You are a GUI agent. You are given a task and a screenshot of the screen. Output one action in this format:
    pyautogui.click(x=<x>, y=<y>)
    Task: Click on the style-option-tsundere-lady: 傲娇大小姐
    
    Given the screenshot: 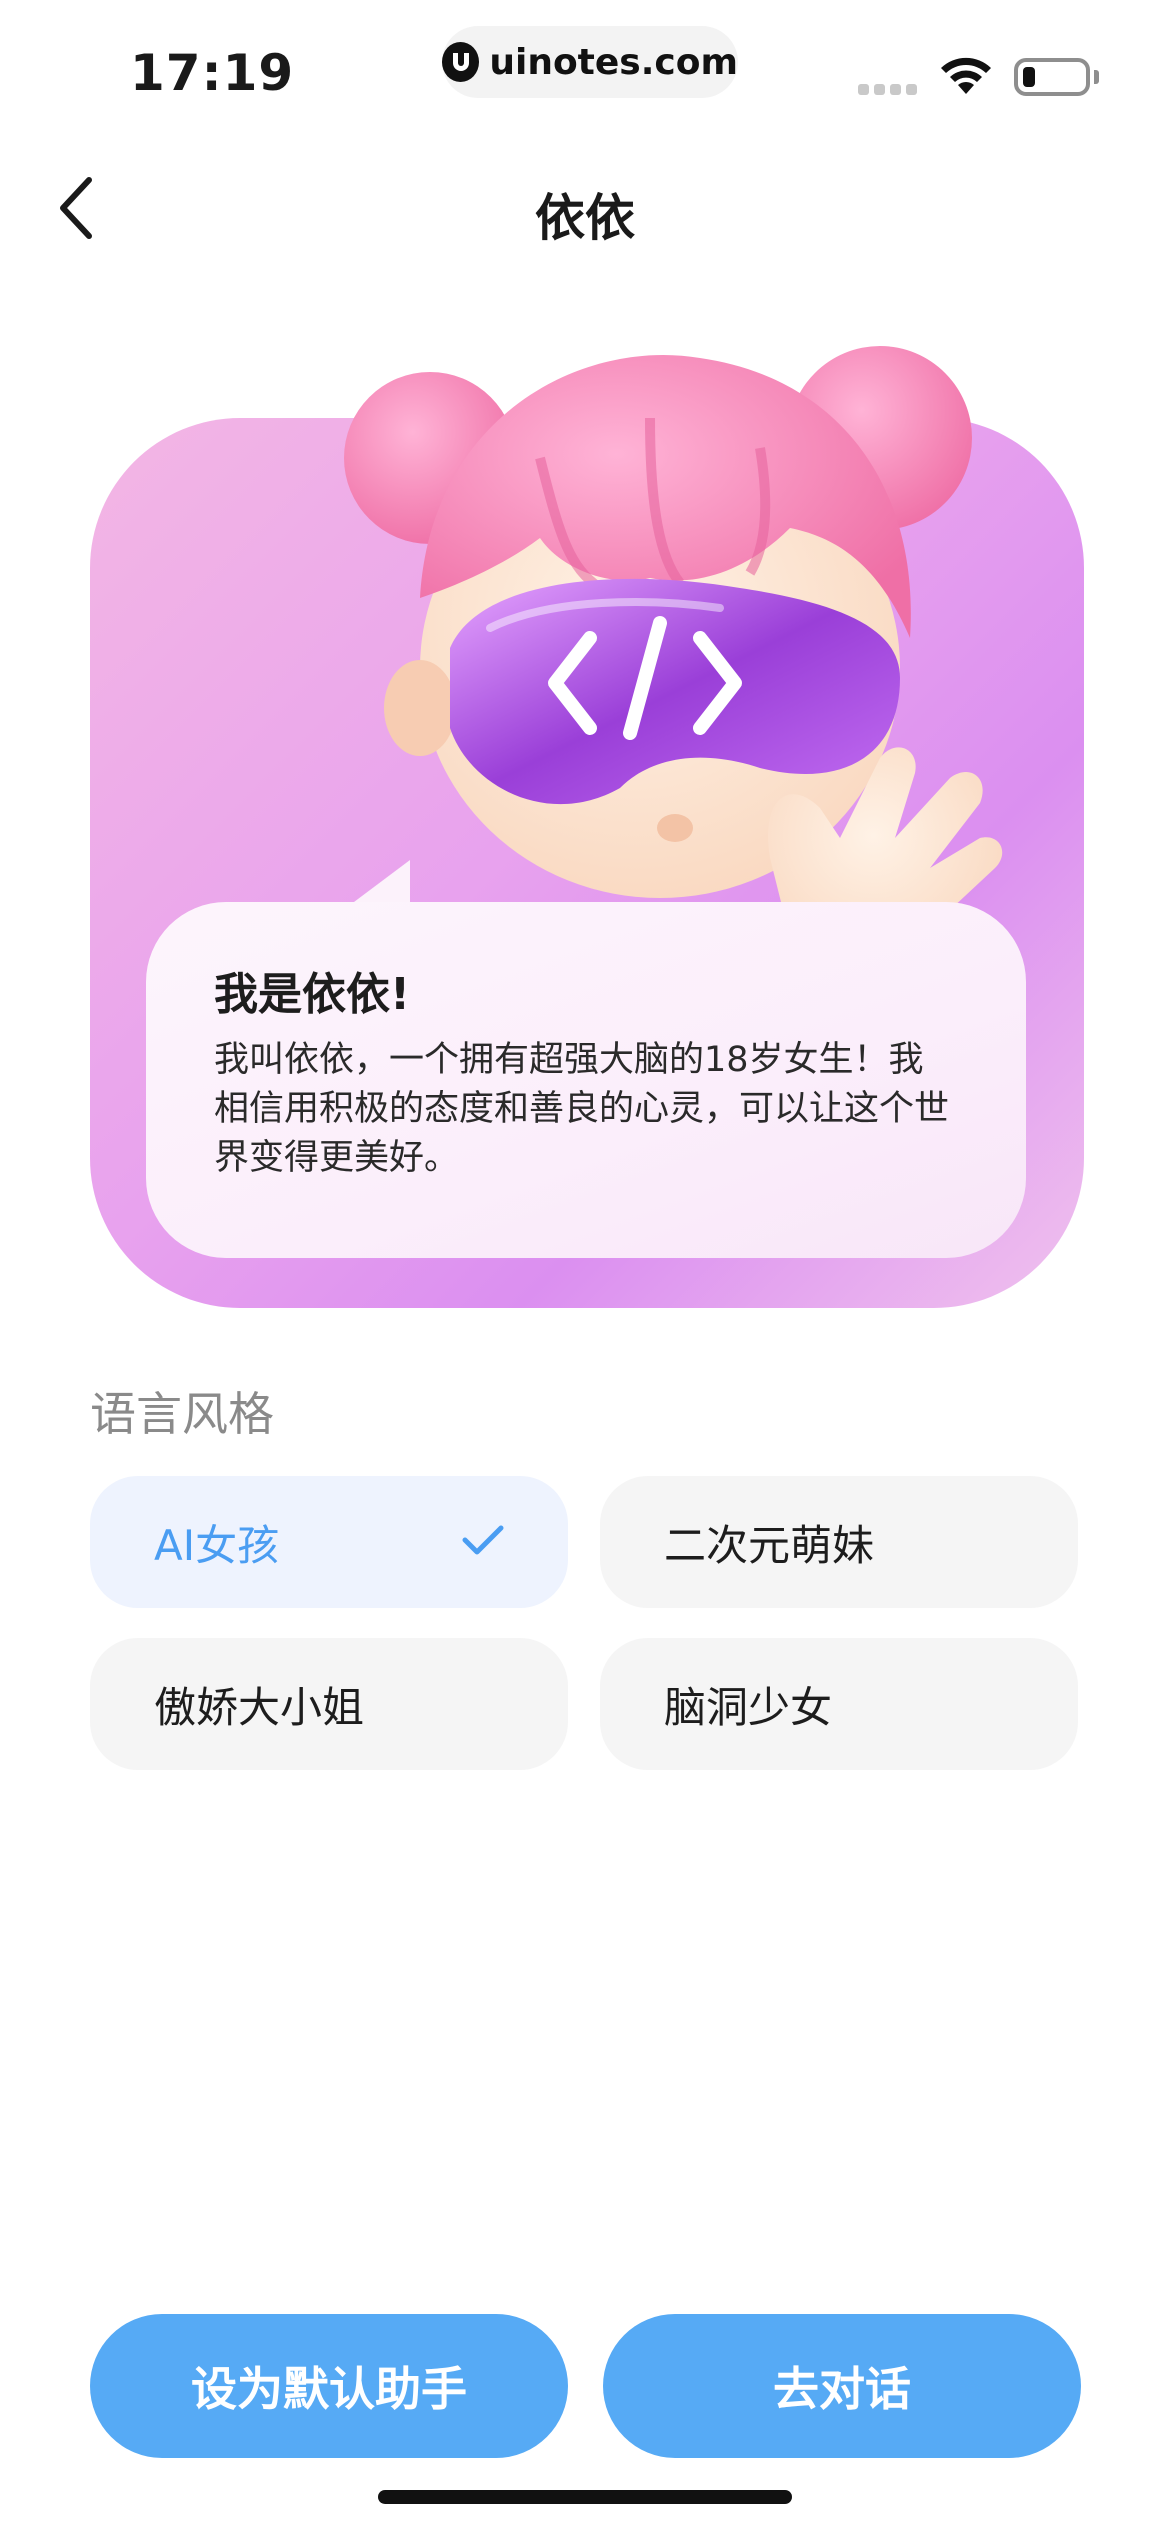 What is the action you would take?
    pyautogui.click(x=329, y=1704)
    